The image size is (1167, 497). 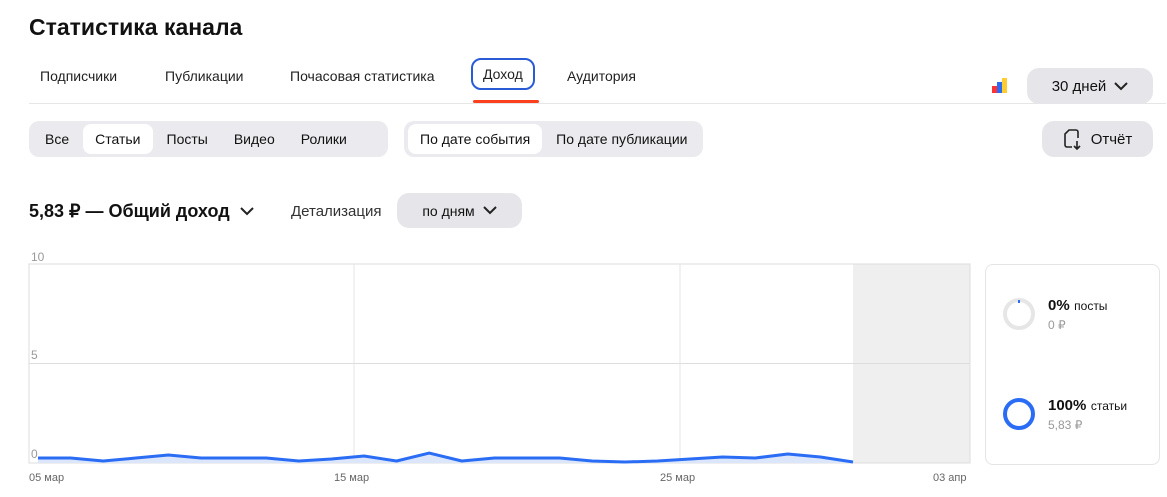 I want to click on articles-amount: 5,83 ₽, so click(x=1065, y=425).